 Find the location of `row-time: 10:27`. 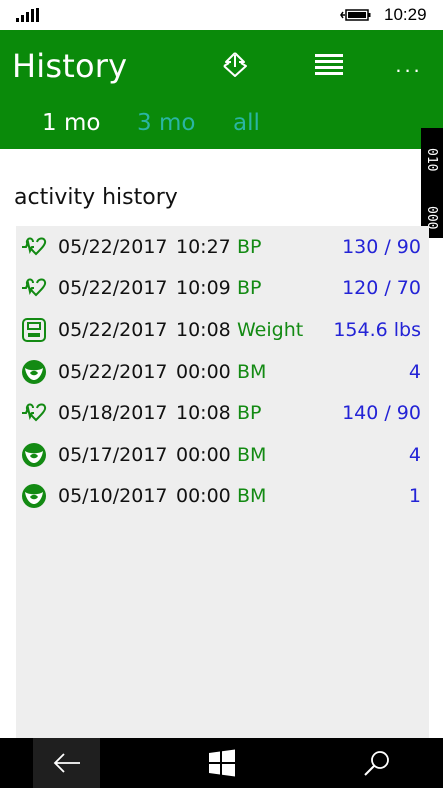

row-time: 10:27 is located at coordinates (203, 247).